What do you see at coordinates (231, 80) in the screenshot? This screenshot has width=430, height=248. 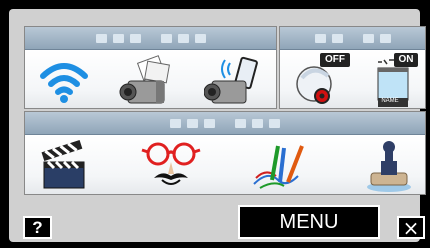 I see `camera-smartphone-icon` at bounding box center [231, 80].